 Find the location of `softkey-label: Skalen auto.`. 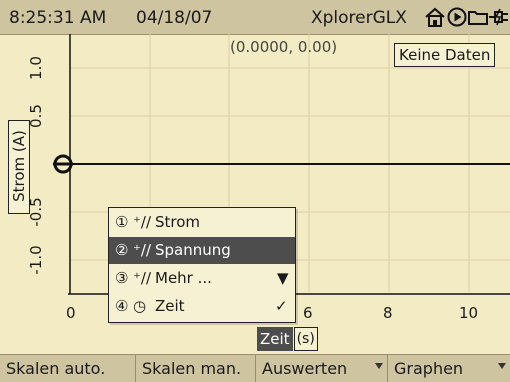

softkey-label: Skalen auto. is located at coordinates (56, 368).